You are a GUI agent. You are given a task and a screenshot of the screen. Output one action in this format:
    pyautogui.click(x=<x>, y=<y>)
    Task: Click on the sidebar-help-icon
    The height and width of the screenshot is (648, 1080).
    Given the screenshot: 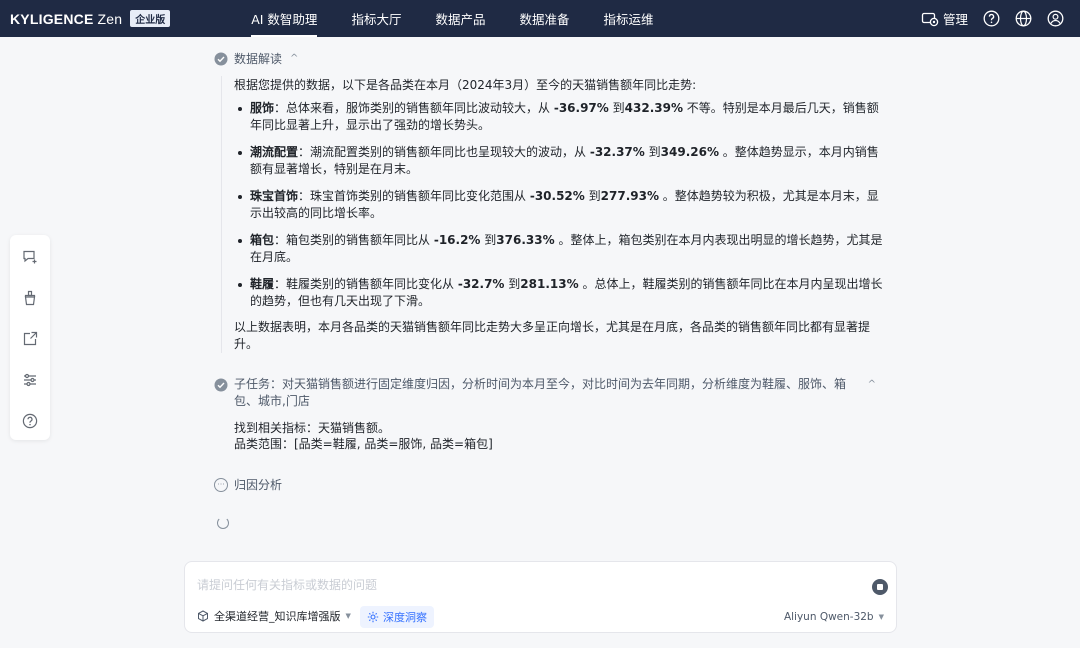 What is the action you would take?
    pyautogui.click(x=30, y=421)
    